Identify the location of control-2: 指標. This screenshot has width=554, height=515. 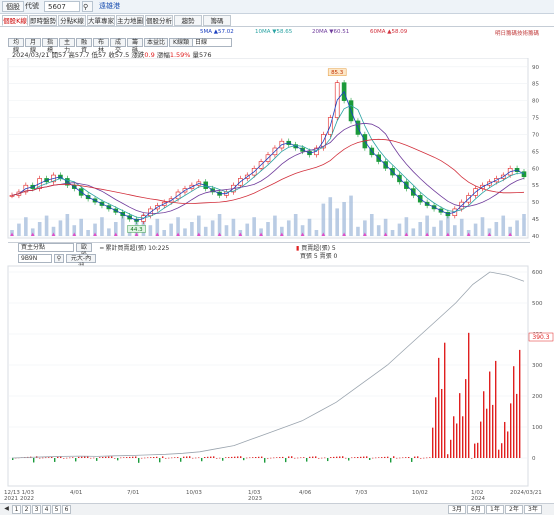
(50, 46).